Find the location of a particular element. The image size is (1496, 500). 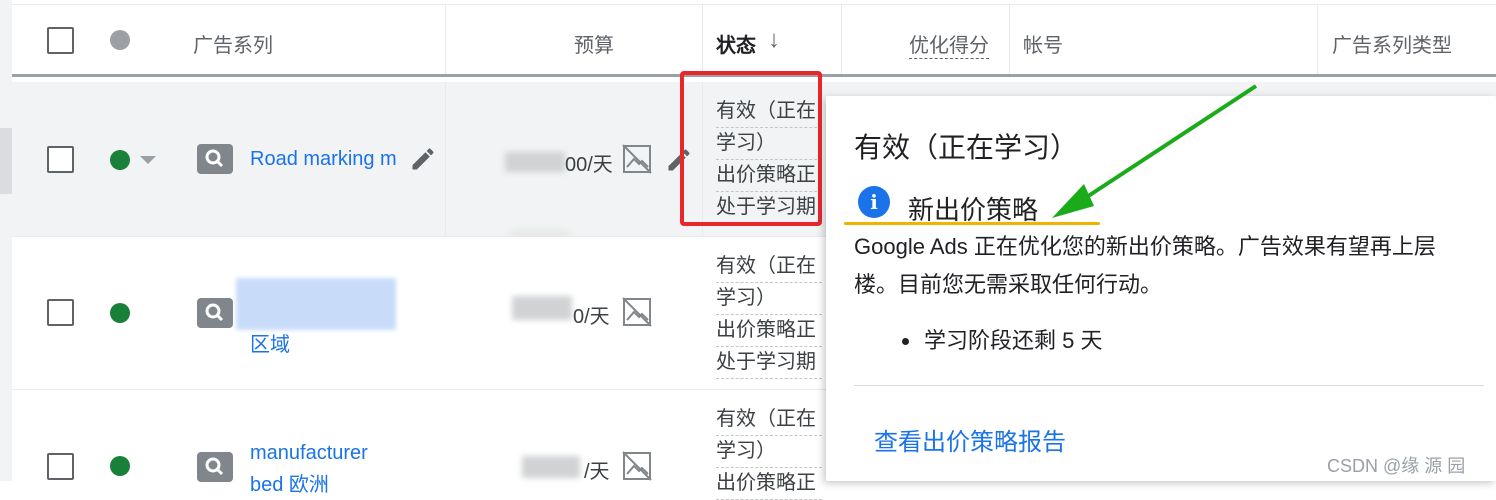

popup-divider is located at coordinates (1169, 385).